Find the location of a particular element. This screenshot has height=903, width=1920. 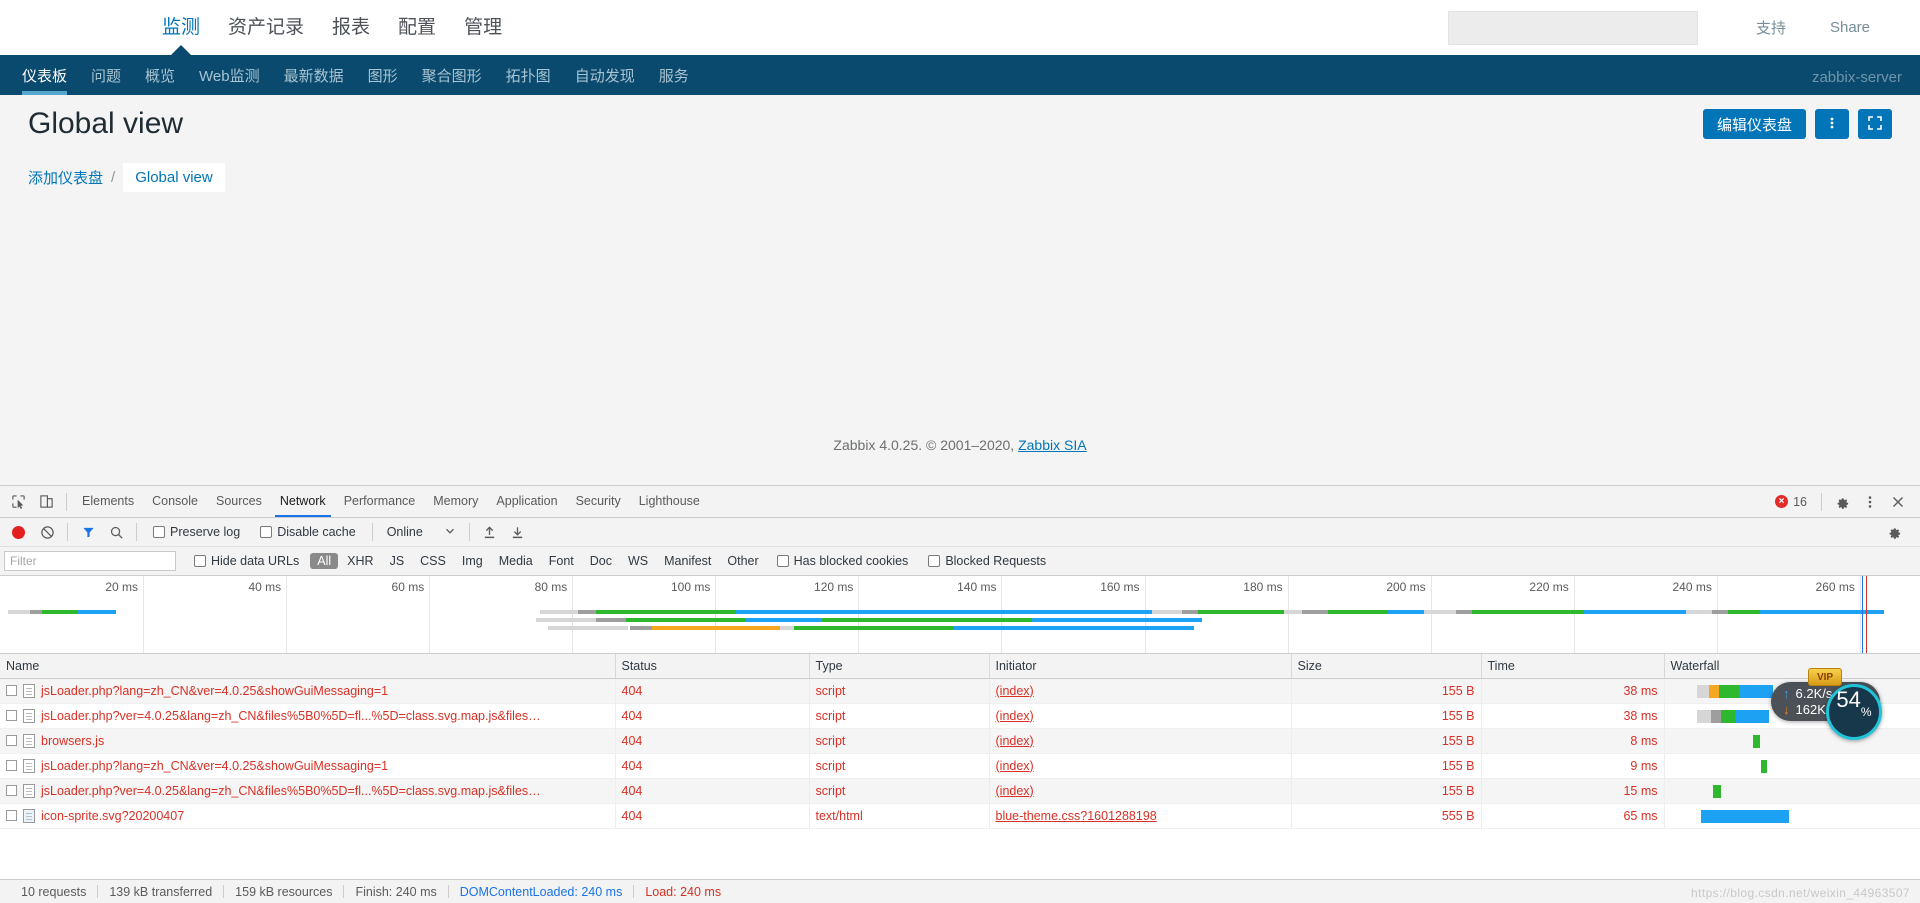

cell-name: browsers.js is located at coordinates (308, 741).